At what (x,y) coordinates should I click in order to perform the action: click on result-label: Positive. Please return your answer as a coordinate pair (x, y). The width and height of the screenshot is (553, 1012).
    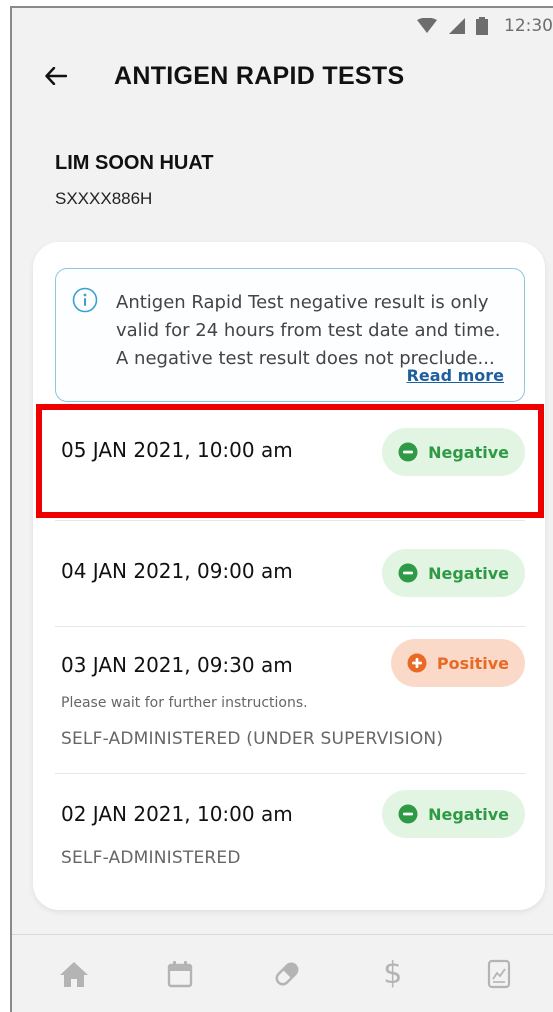
    Looking at the image, I should click on (472, 663).